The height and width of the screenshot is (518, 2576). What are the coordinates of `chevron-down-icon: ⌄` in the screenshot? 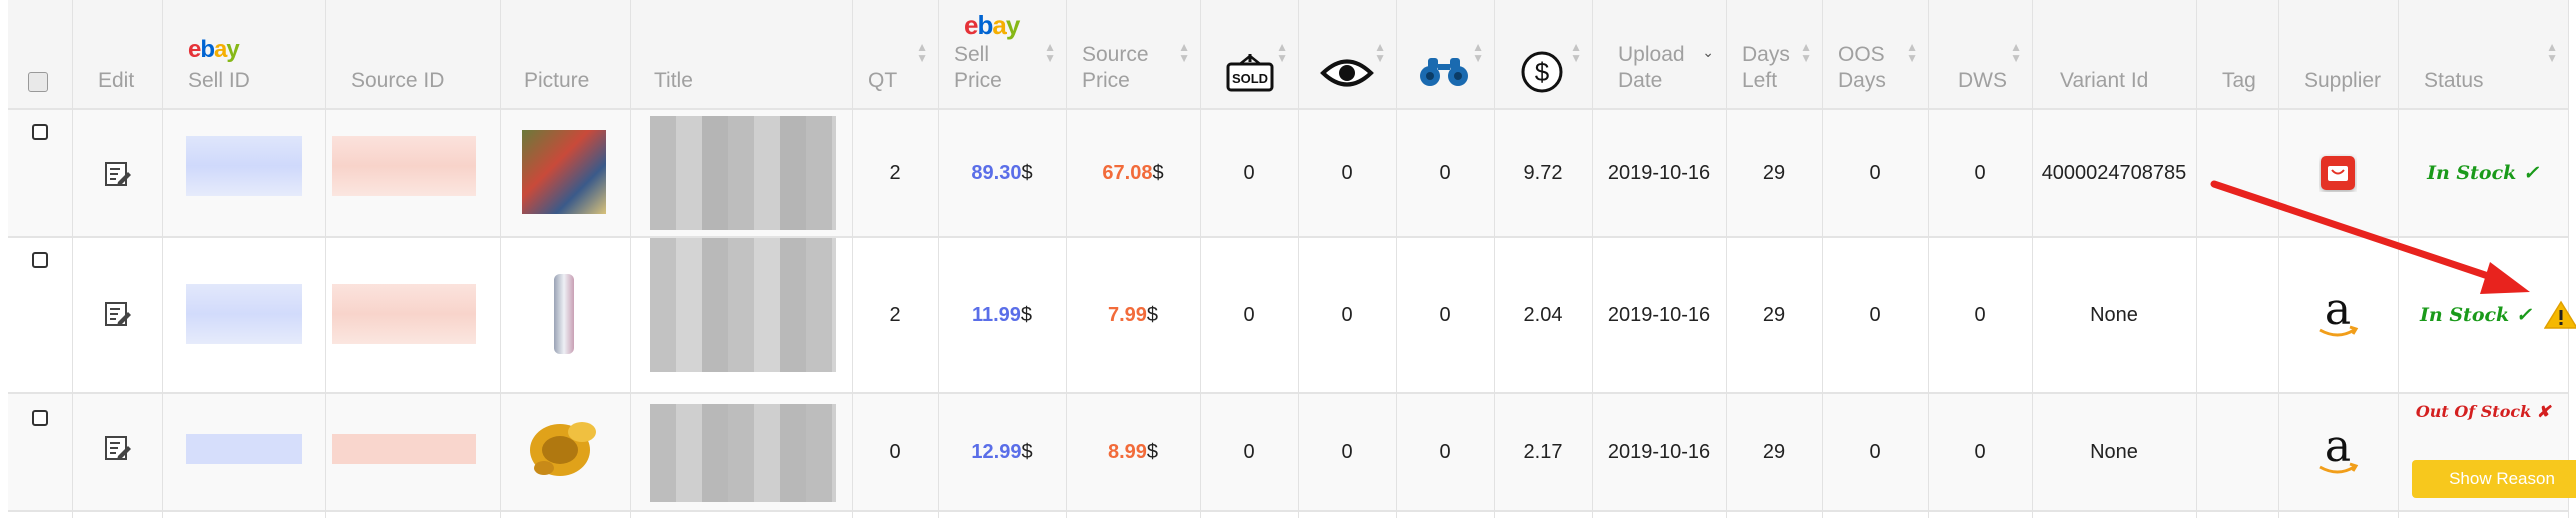 It's located at (1708, 52).